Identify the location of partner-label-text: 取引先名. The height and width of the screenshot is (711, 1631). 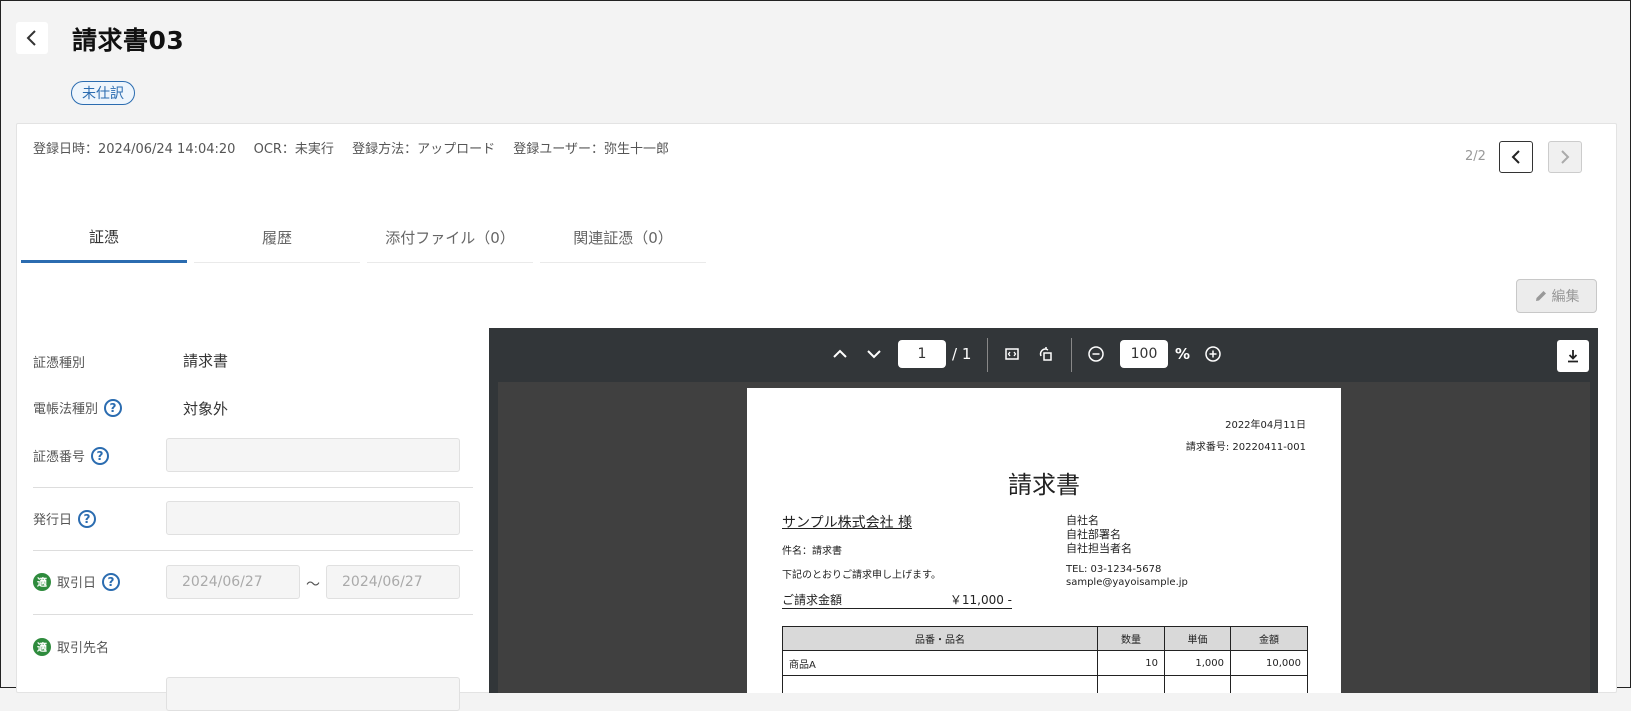
(83, 648).